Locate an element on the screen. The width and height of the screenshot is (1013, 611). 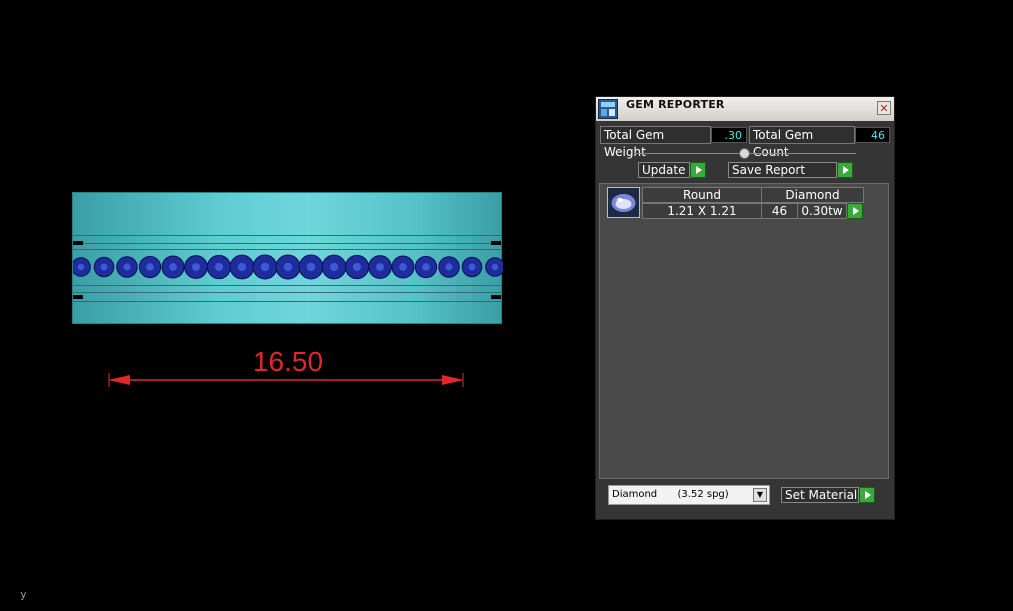
axis-label: y is located at coordinates (23, 594).